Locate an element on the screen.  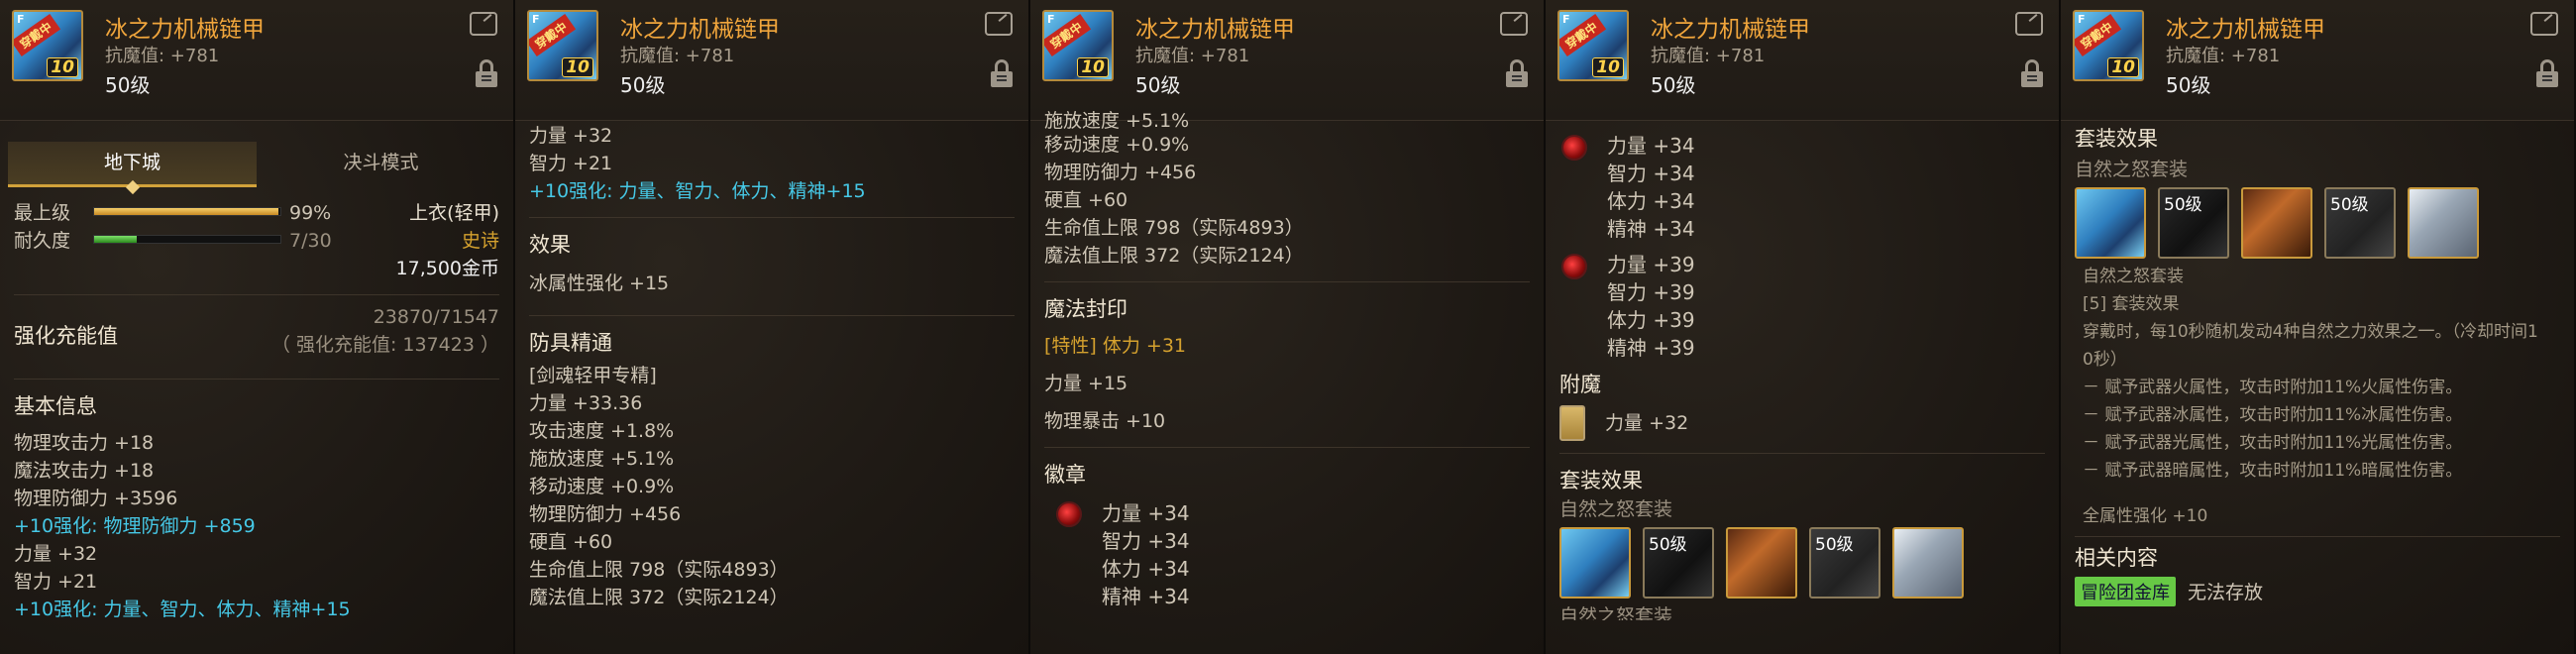
durability-bar is located at coordinates (187, 239).